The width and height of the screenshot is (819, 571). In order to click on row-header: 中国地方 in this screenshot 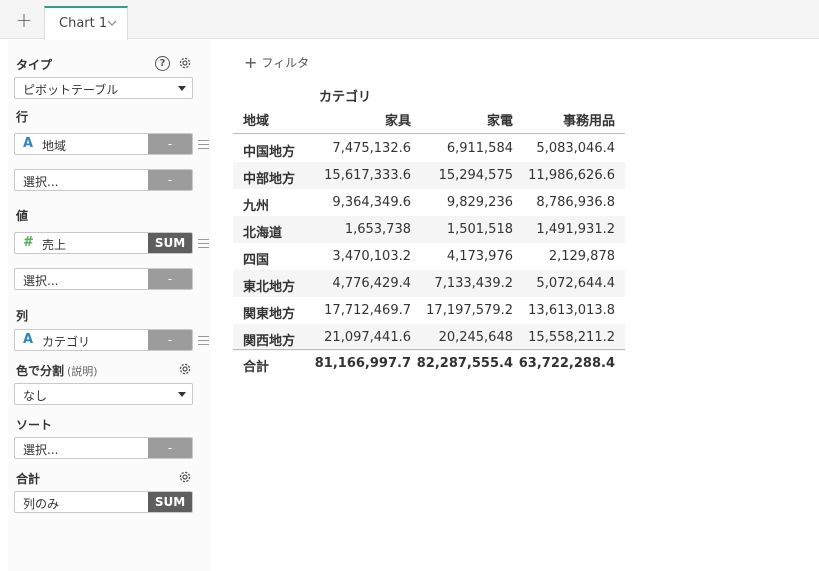, I will do `click(269, 152)`.